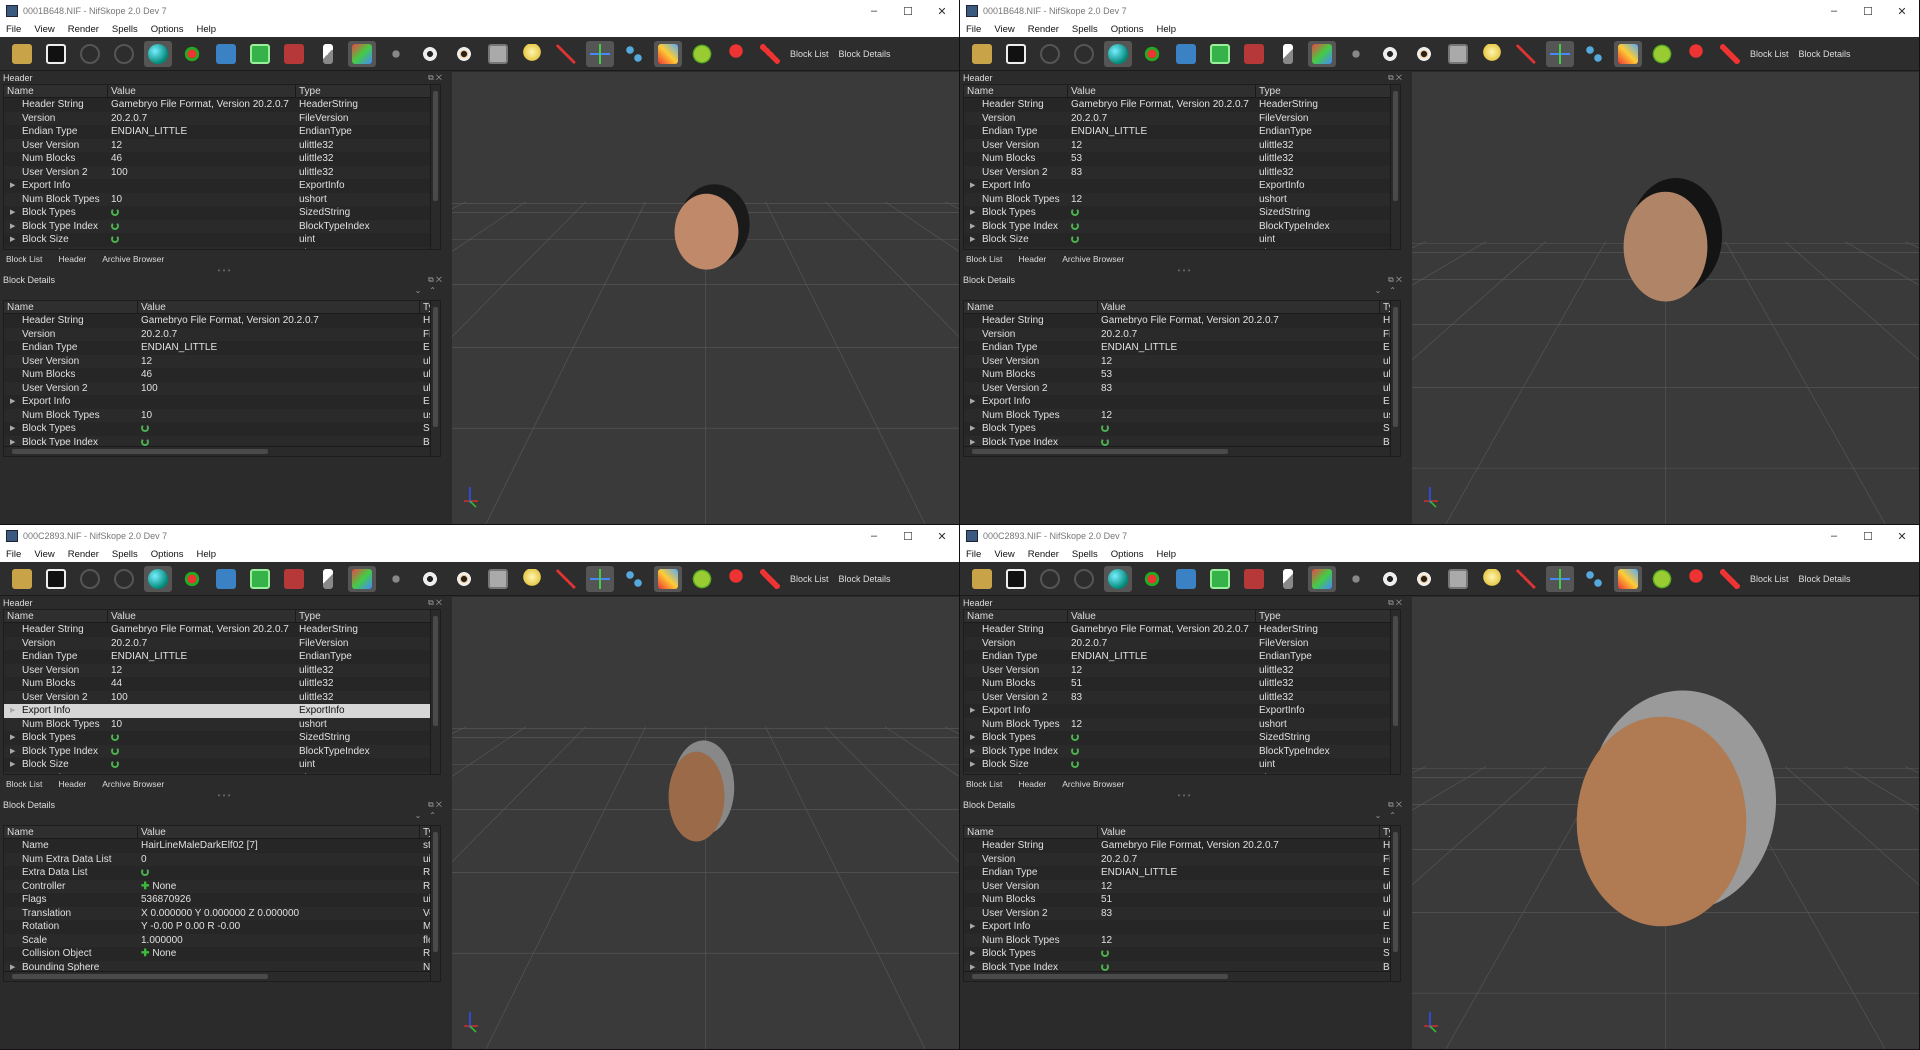 The height and width of the screenshot is (1050, 1920). What do you see at coordinates (192, 579) in the screenshot?
I see `select-nodes-button` at bounding box center [192, 579].